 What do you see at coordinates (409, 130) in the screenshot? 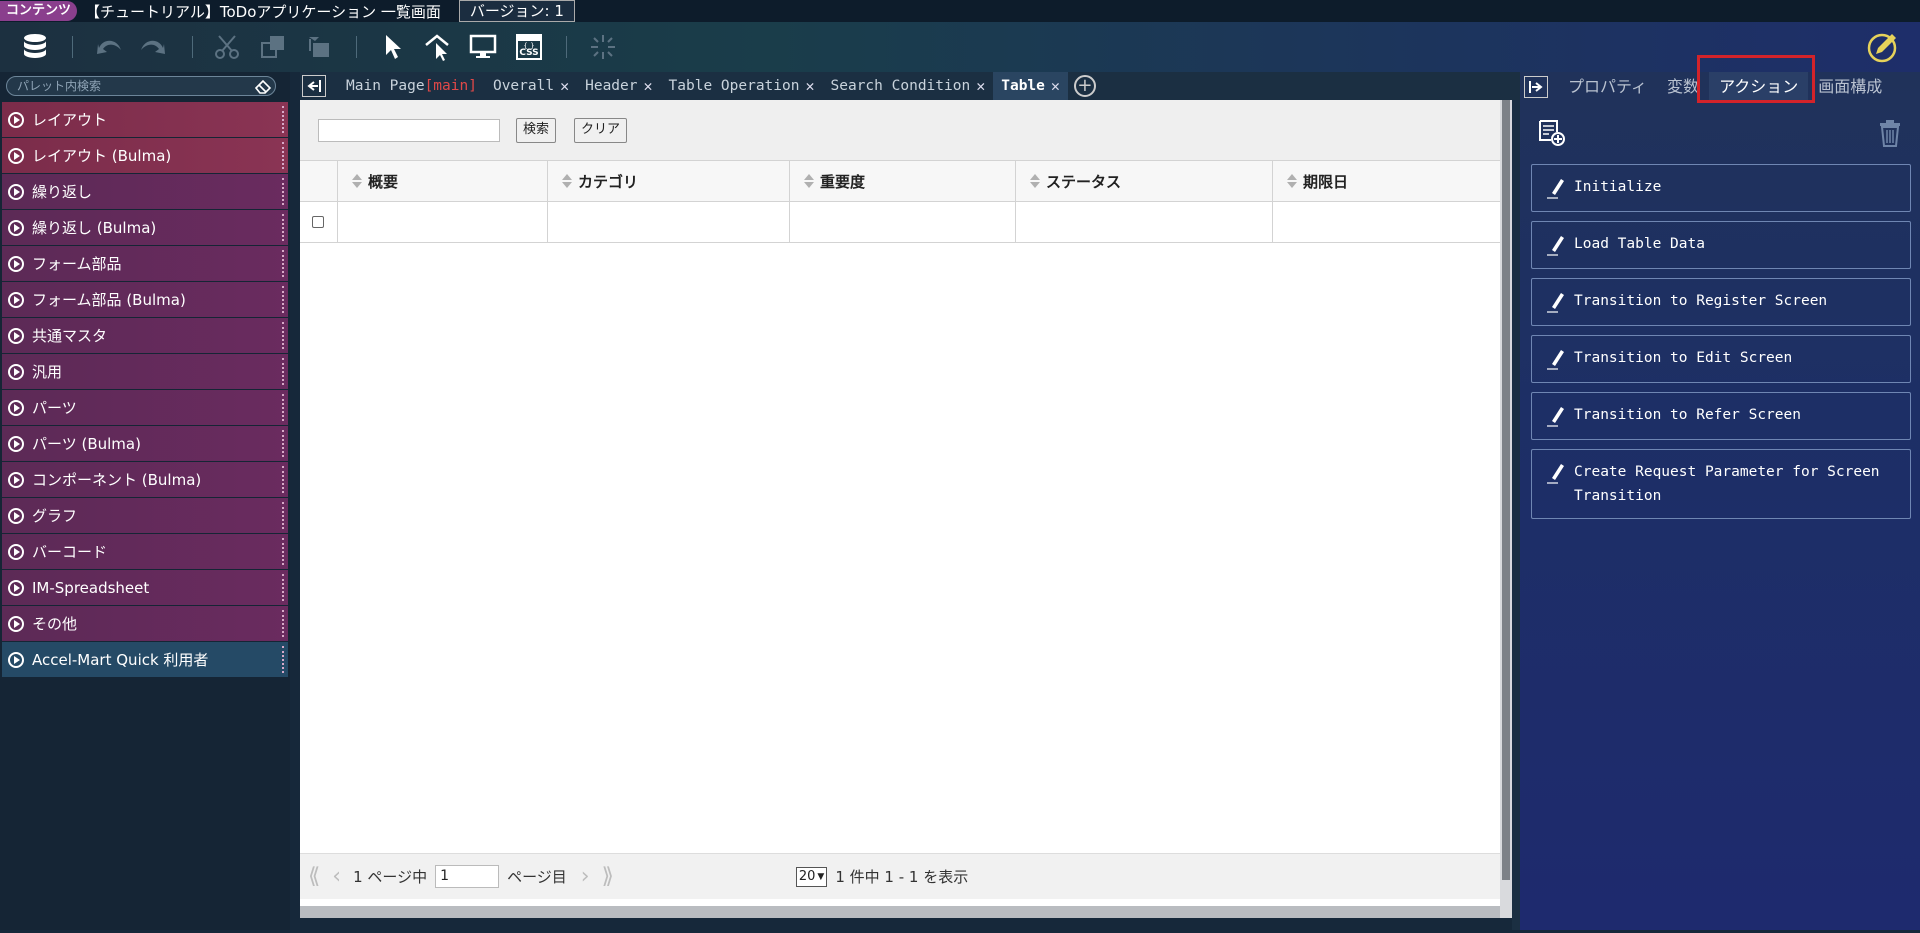
I see `search-input` at bounding box center [409, 130].